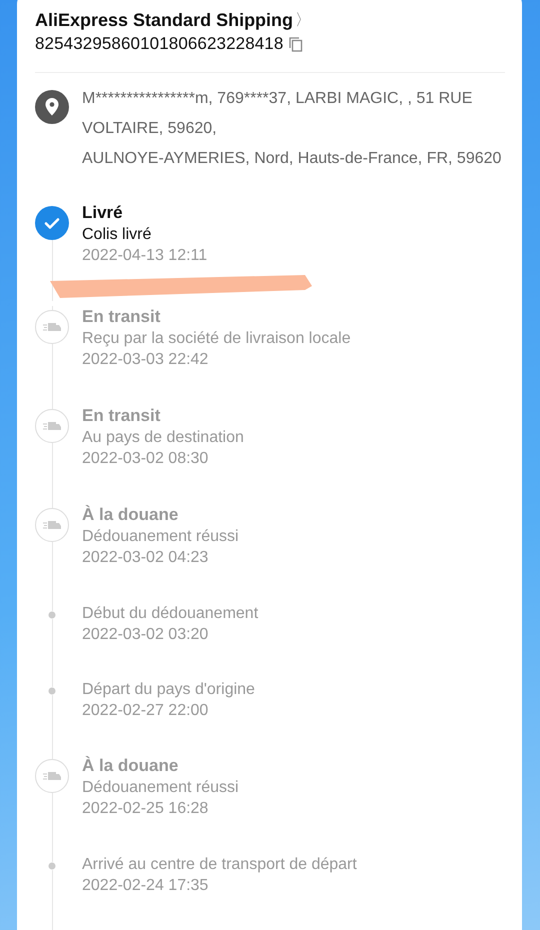 This screenshot has width=540, height=930. Describe the element at coordinates (295, 44) in the screenshot. I see `copy-icon` at that location.